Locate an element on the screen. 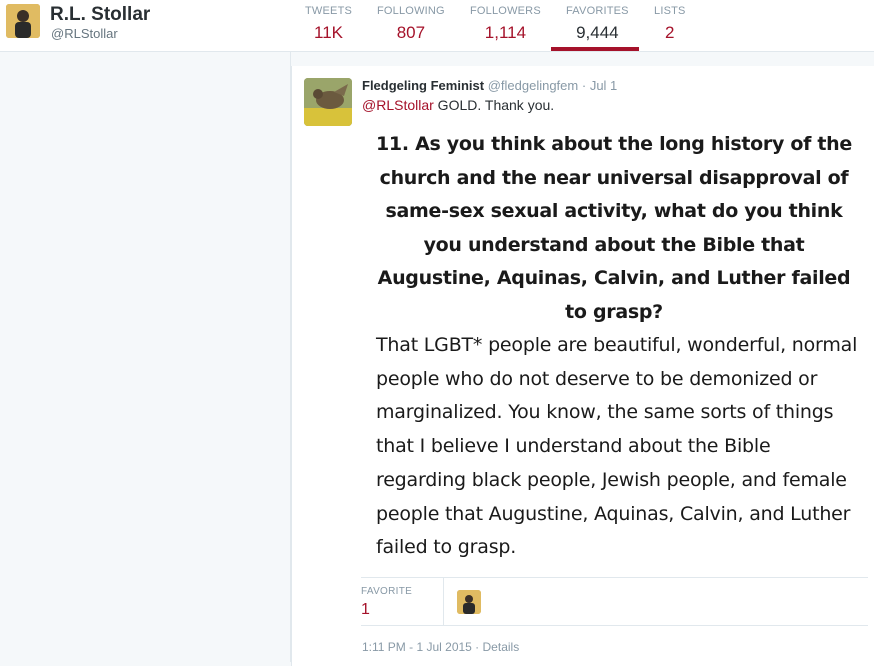  stat-following: FOLLOWING 807 is located at coordinates (411, 24).